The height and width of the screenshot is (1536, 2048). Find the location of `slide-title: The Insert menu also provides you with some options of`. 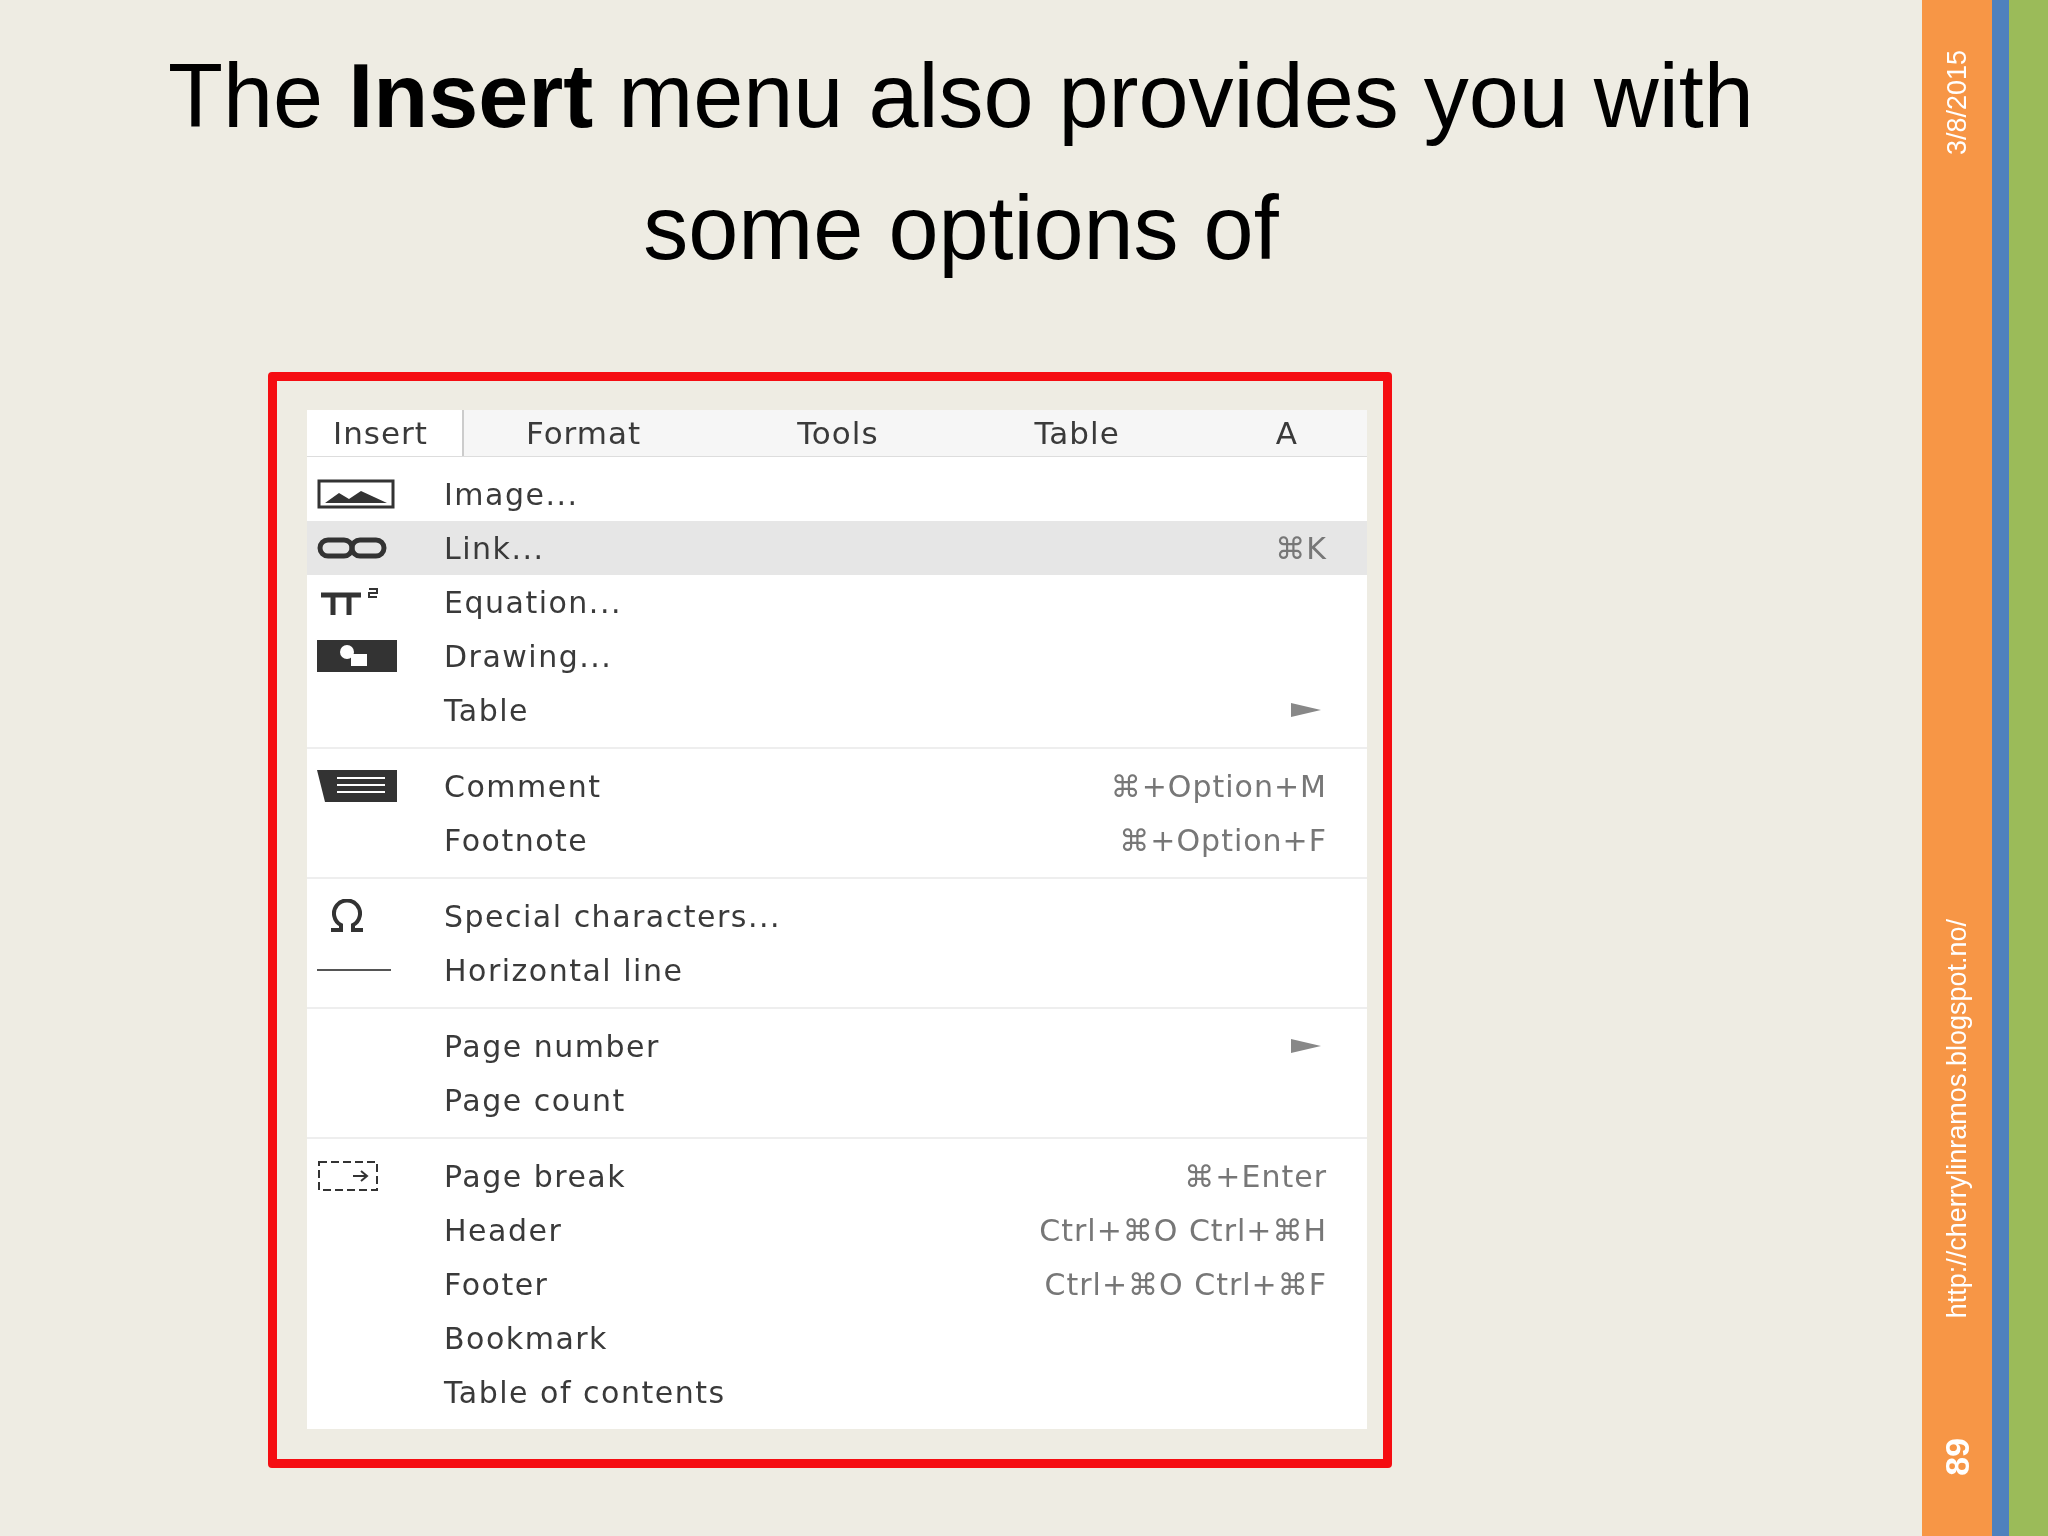

slide-title: The Insert menu also provides you with some options of is located at coordinates (961, 162).